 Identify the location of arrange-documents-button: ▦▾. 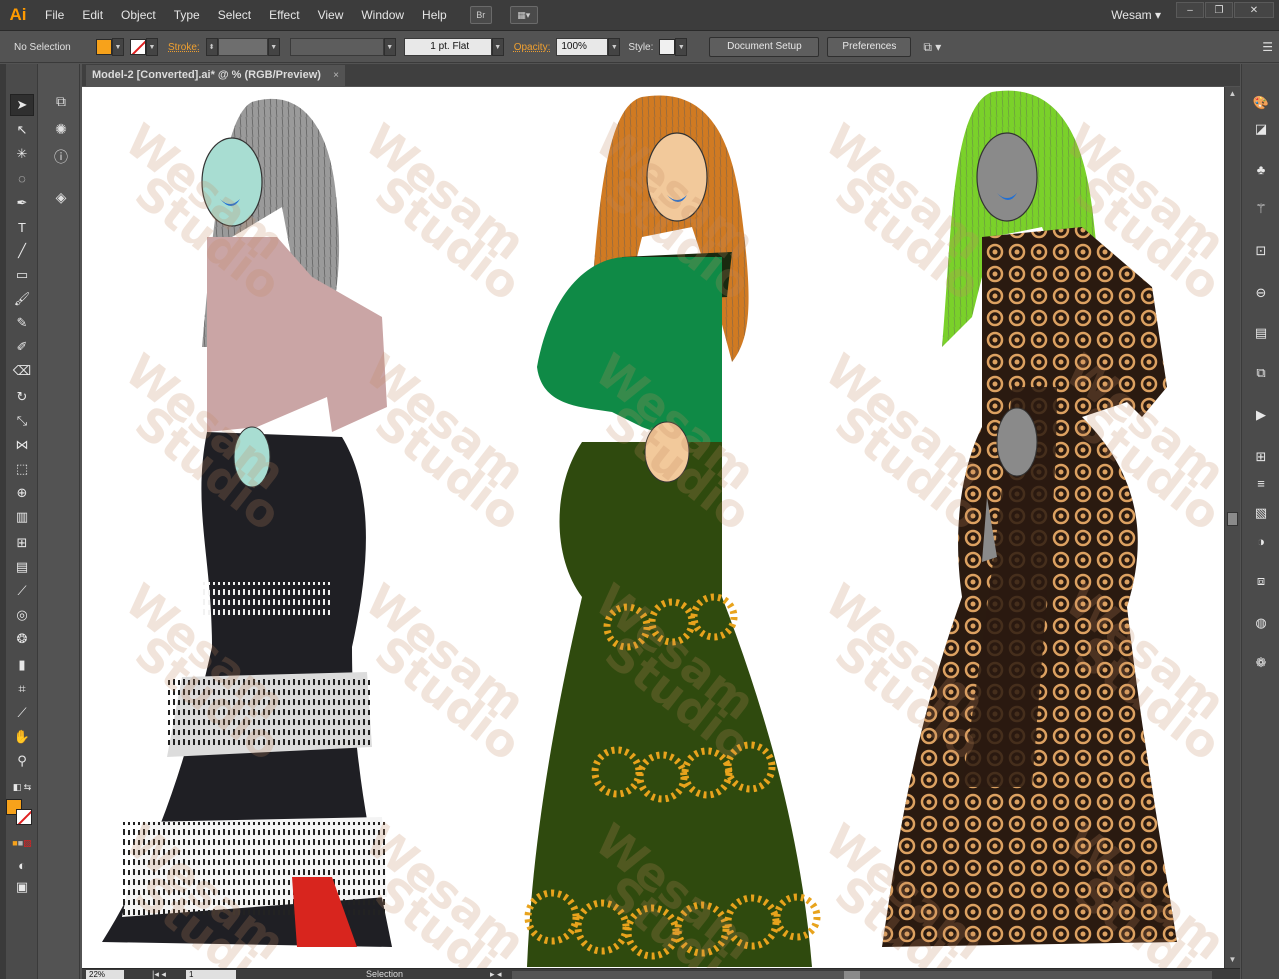
(523, 15).